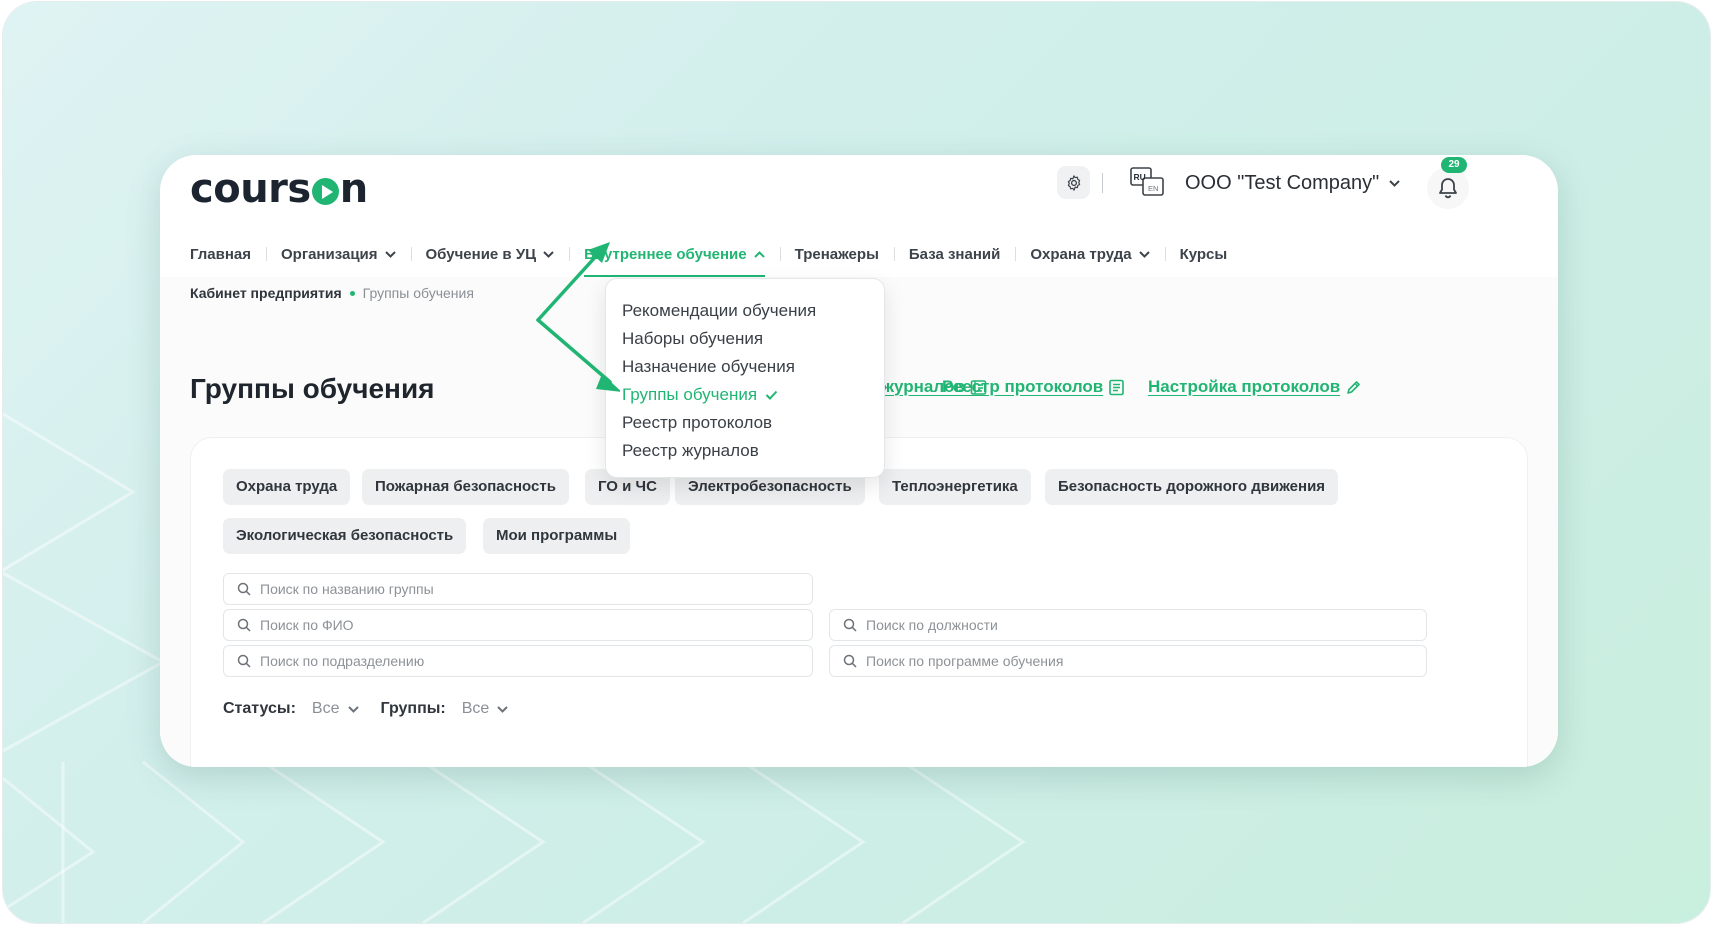 This screenshot has height=928, width=1714. I want to click on department-search, so click(518, 661).